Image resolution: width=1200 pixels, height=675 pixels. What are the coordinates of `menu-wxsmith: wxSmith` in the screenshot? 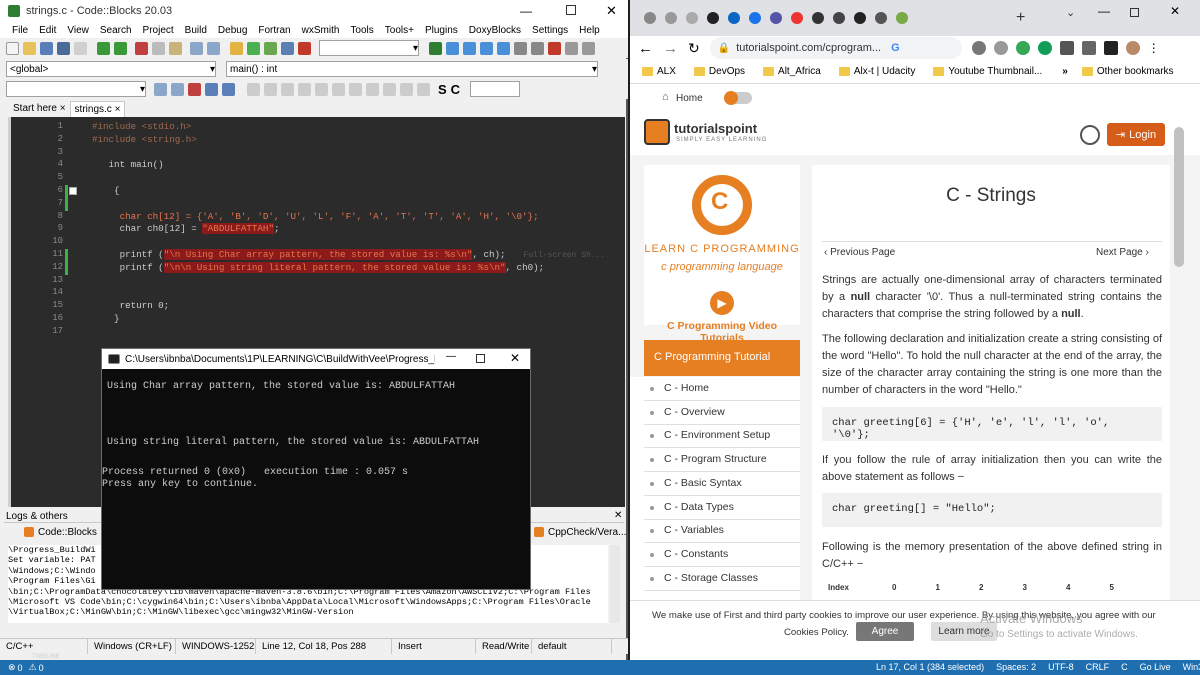 It's located at (321, 30).